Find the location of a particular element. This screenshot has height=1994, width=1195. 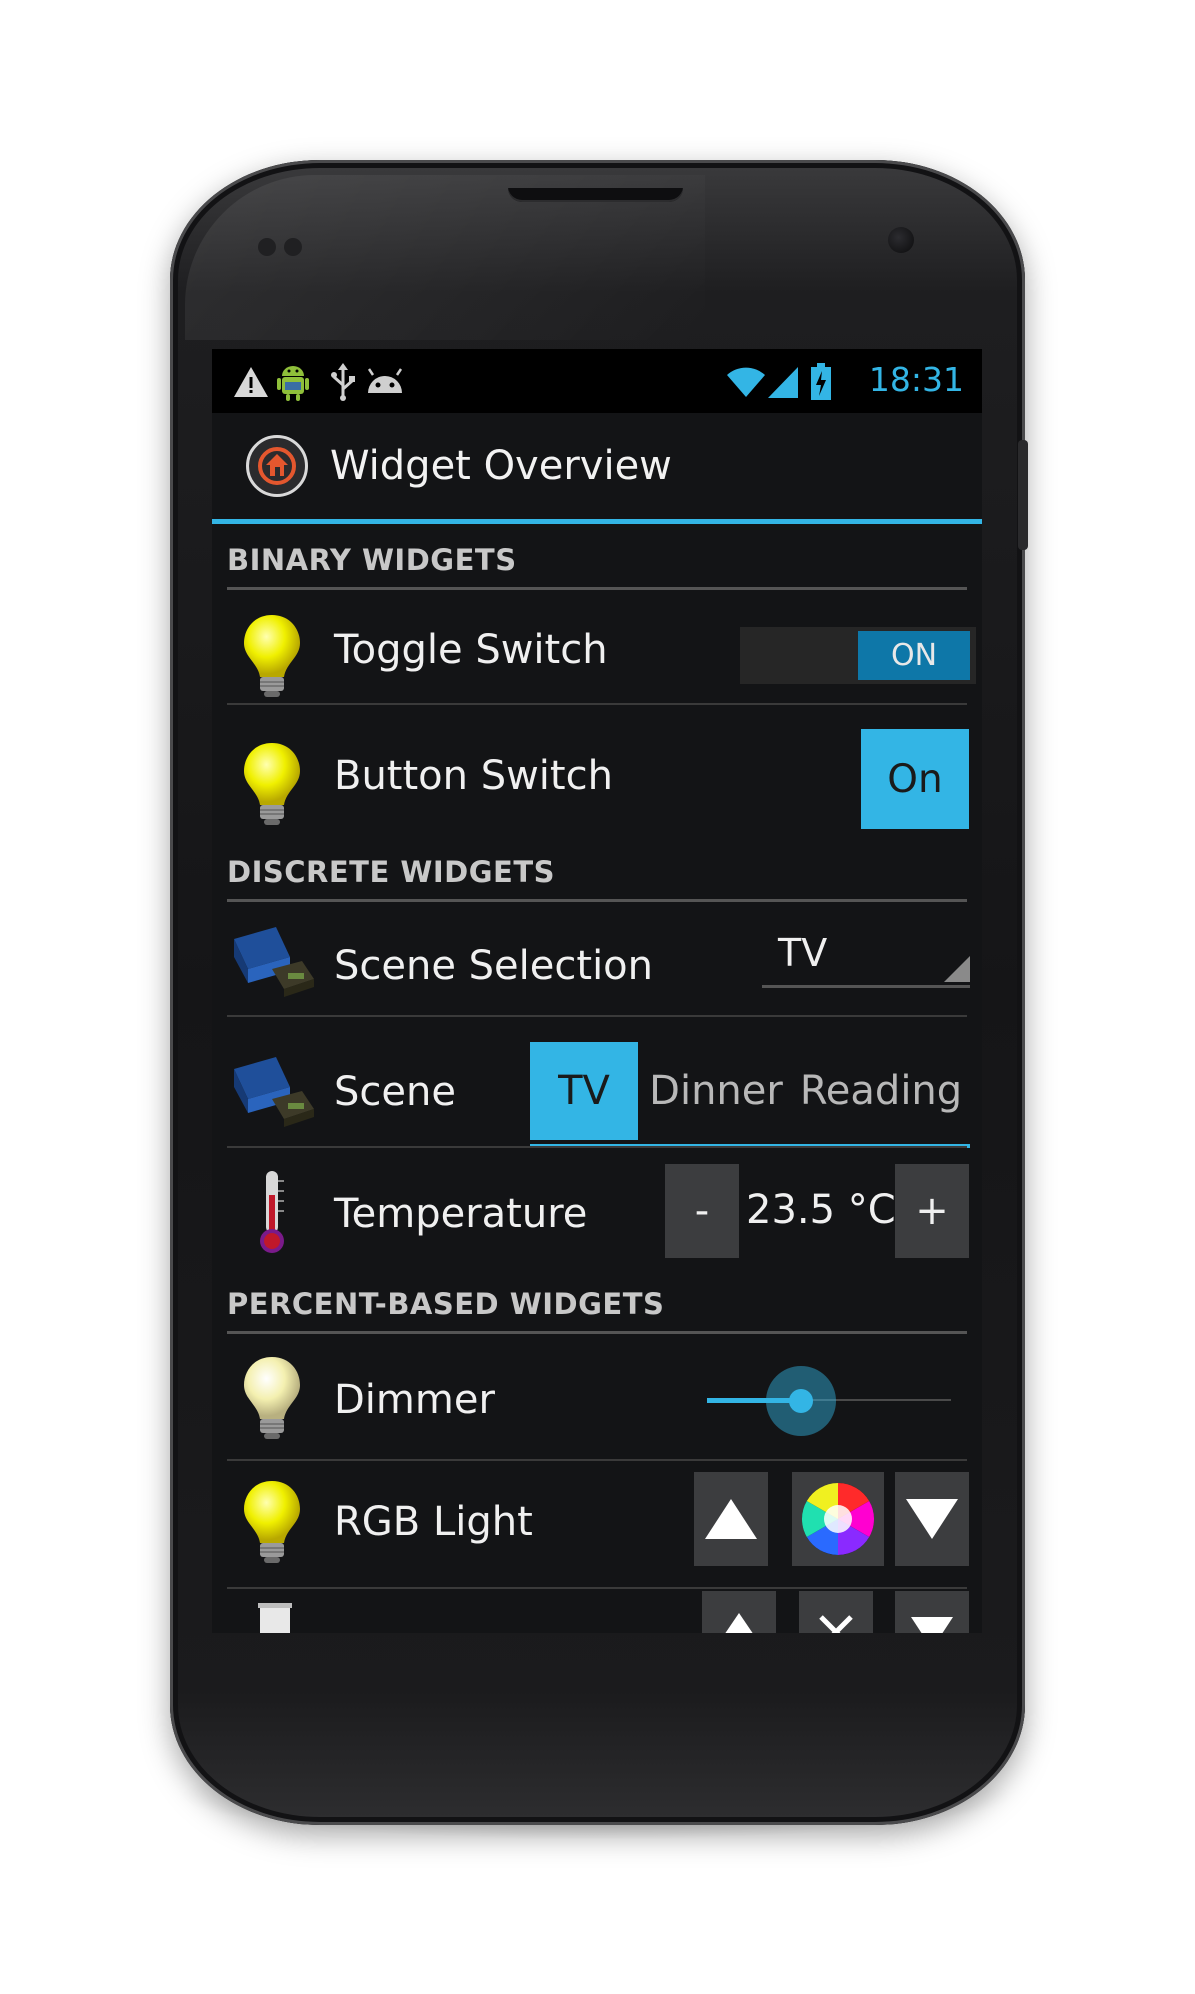

scene-segmented-control: TV Dinner Reading is located at coordinates (750, 1095).